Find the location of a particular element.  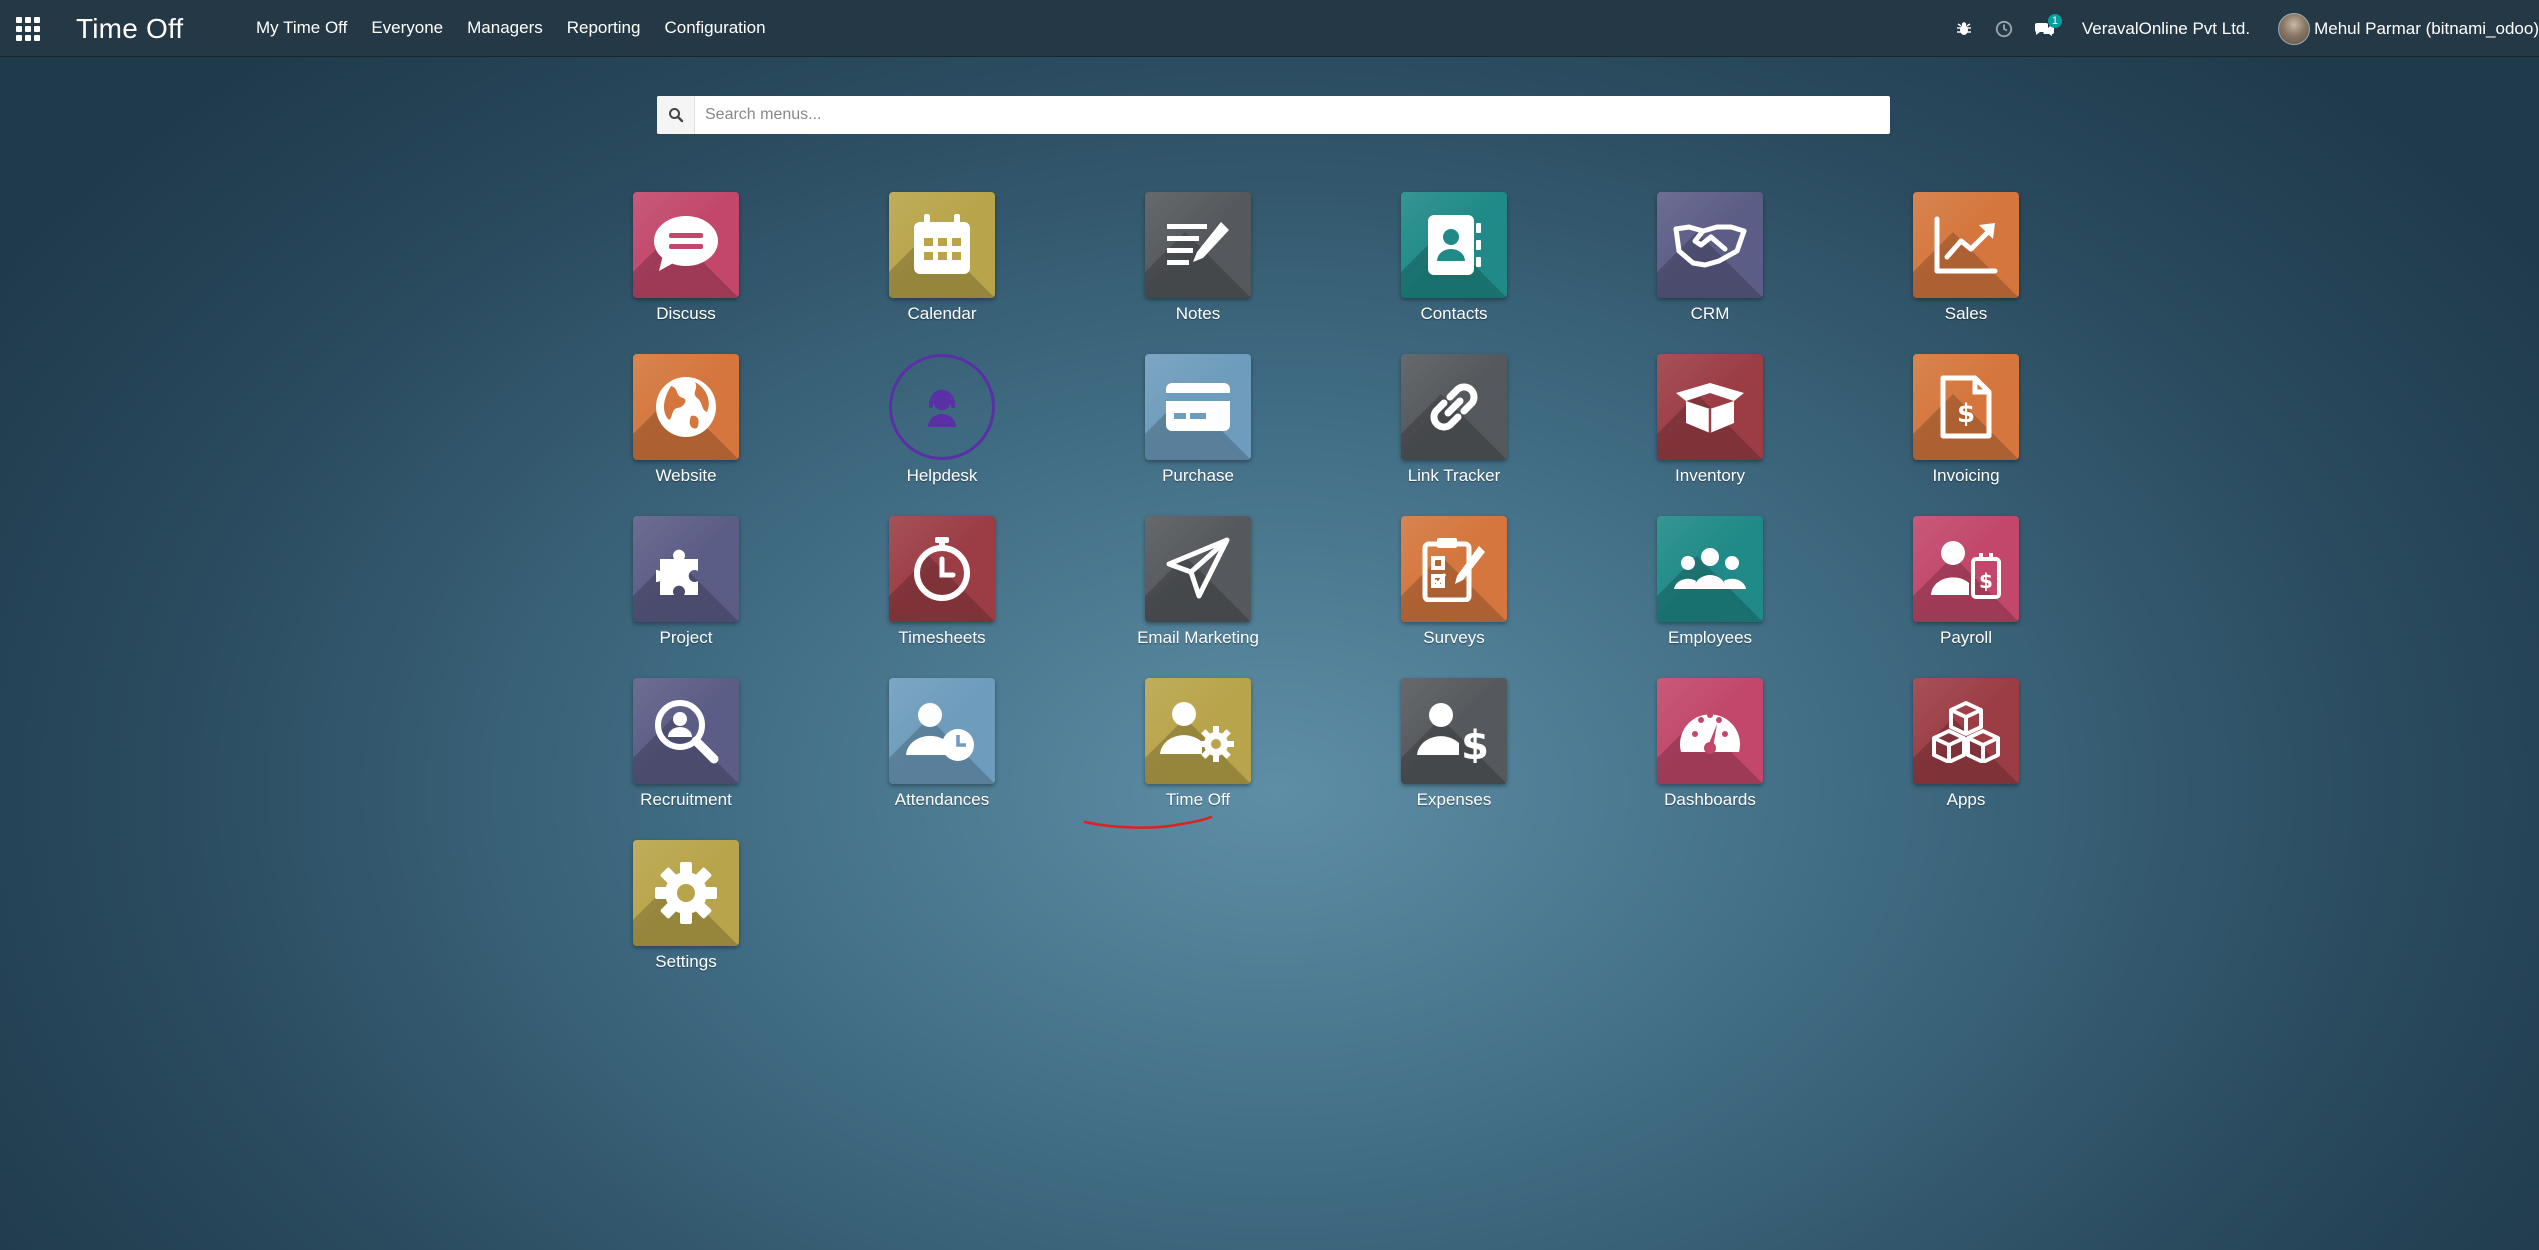

open-box-icon is located at coordinates (1710, 408).